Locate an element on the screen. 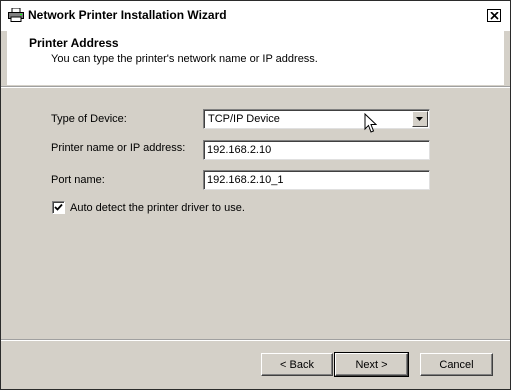 The height and width of the screenshot is (390, 511). chevron-down-icon is located at coordinates (419, 119).